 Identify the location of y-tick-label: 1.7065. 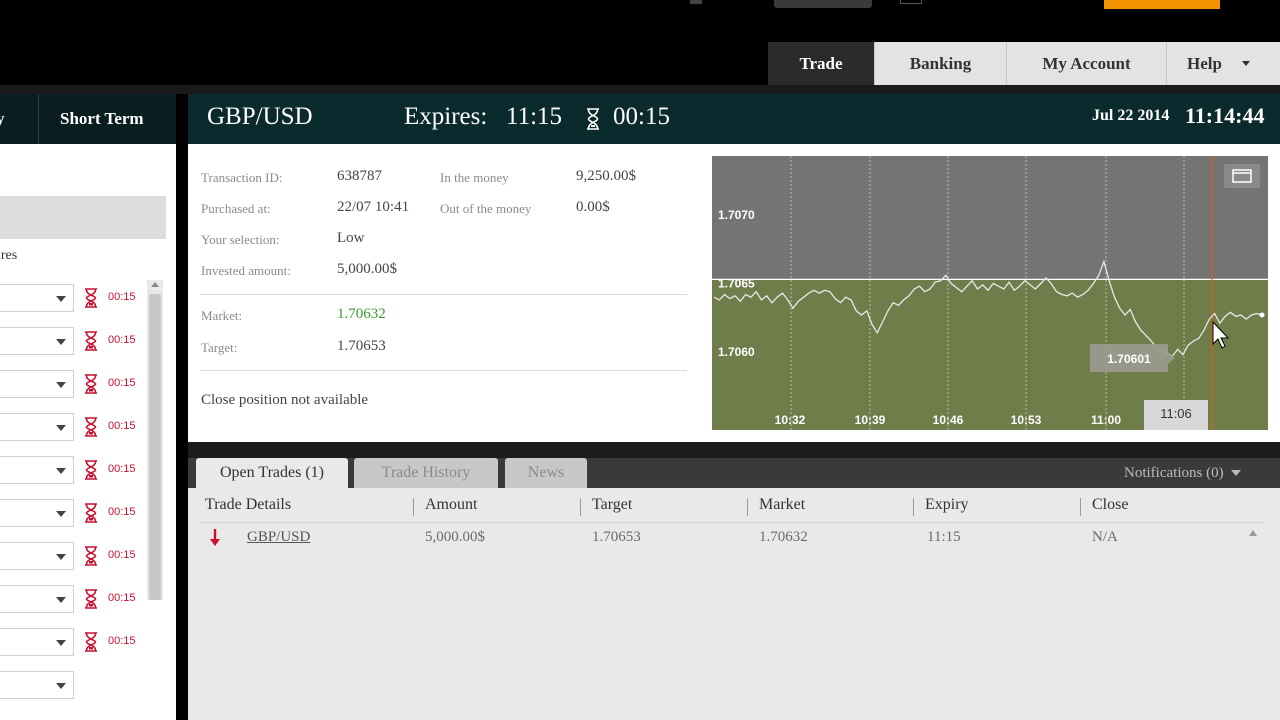
(736, 284).